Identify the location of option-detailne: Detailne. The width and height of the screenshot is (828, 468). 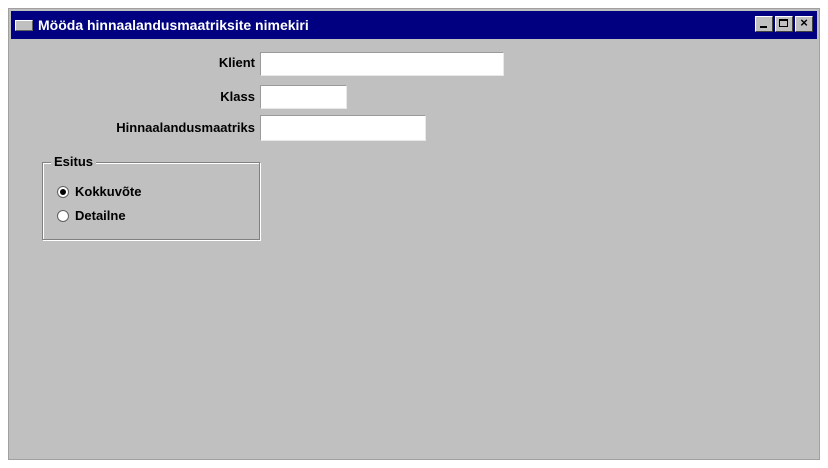
(91, 215).